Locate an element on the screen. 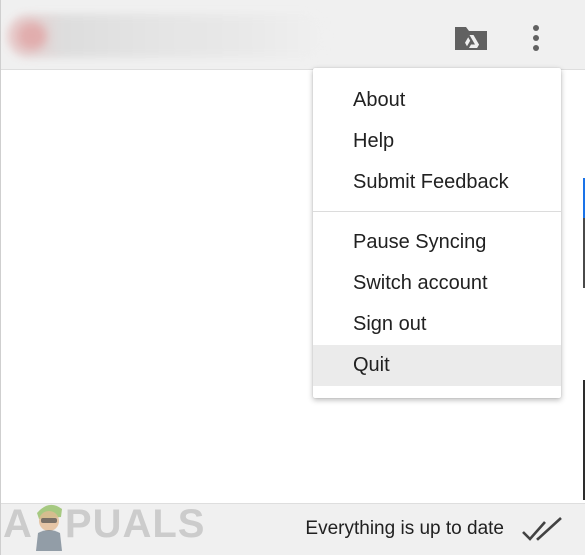 This screenshot has width=585, height=555. watermark-letter-a: A is located at coordinates (18, 524).